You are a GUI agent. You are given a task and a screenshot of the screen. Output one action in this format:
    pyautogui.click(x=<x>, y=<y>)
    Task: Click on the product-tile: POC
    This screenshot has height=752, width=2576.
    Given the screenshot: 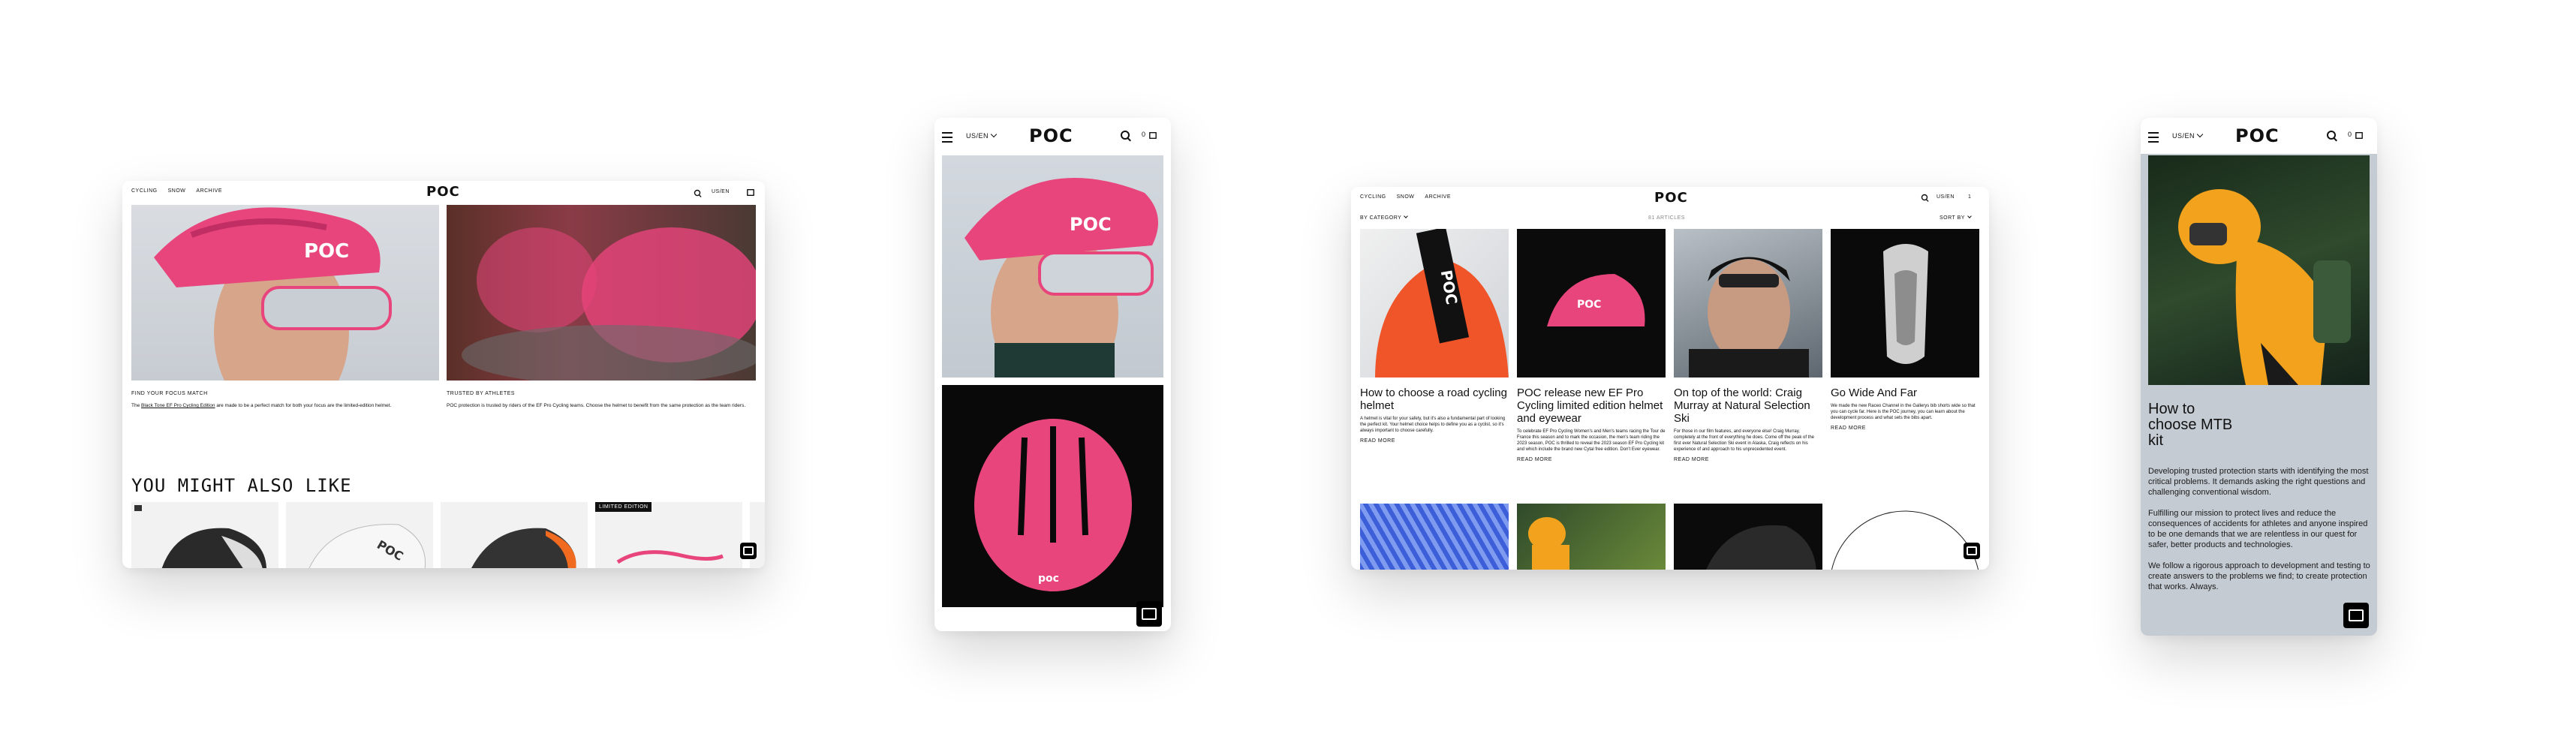 What is the action you would take?
    pyautogui.click(x=359, y=535)
    